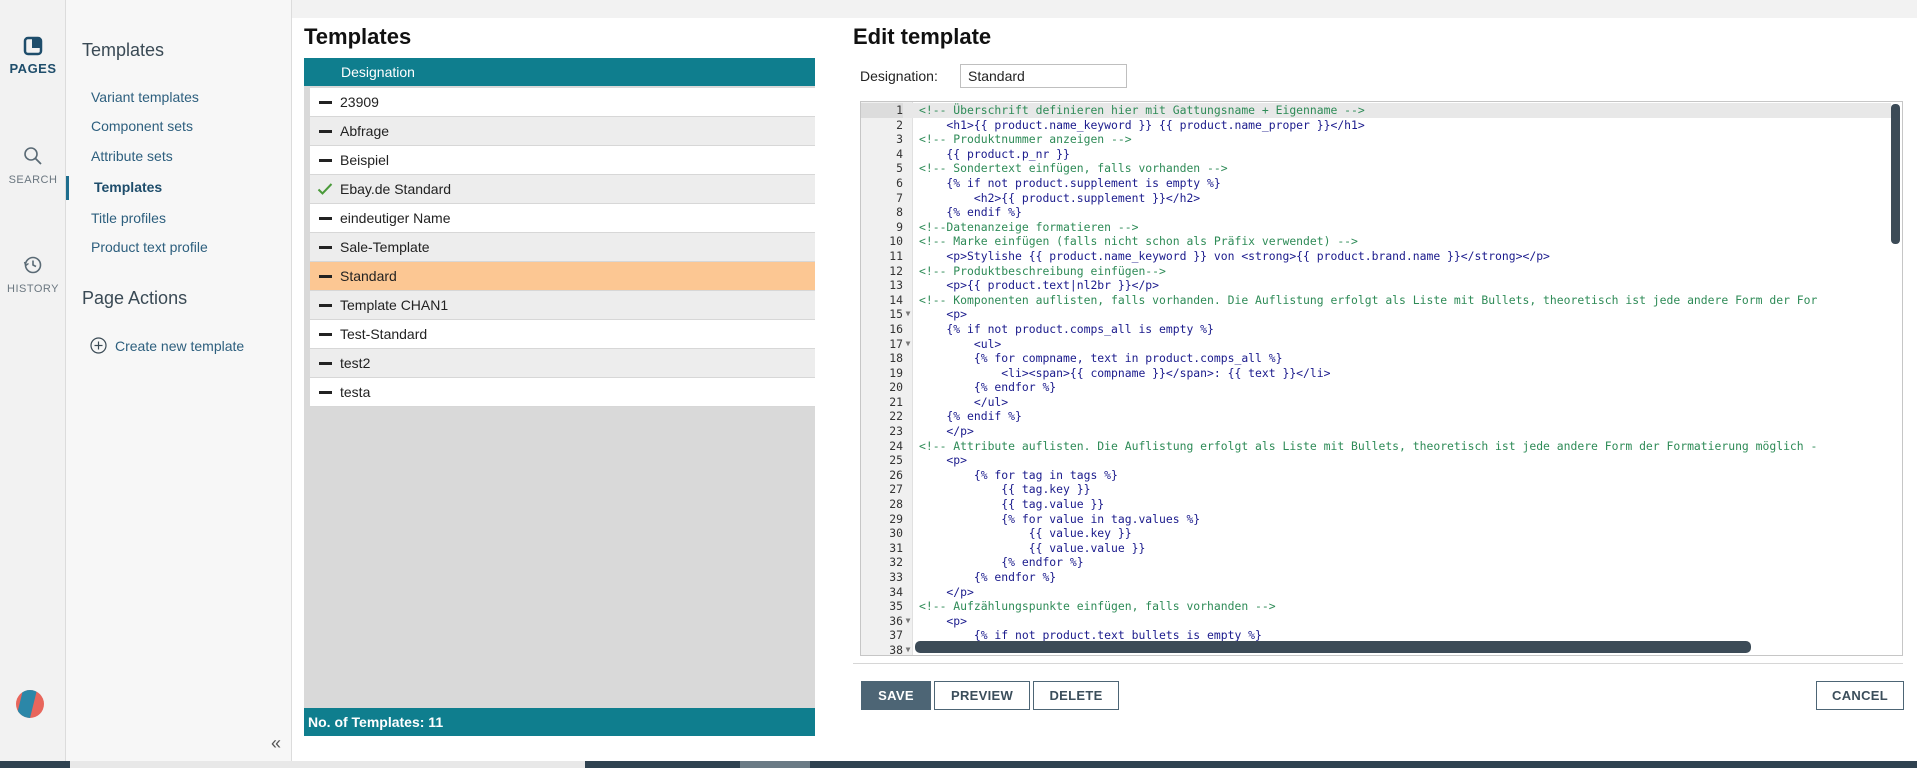 The image size is (1917, 768). Describe the element at coordinates (1376, 402) in the screenshot. I see `code-line: 21 </ul>` at that location.